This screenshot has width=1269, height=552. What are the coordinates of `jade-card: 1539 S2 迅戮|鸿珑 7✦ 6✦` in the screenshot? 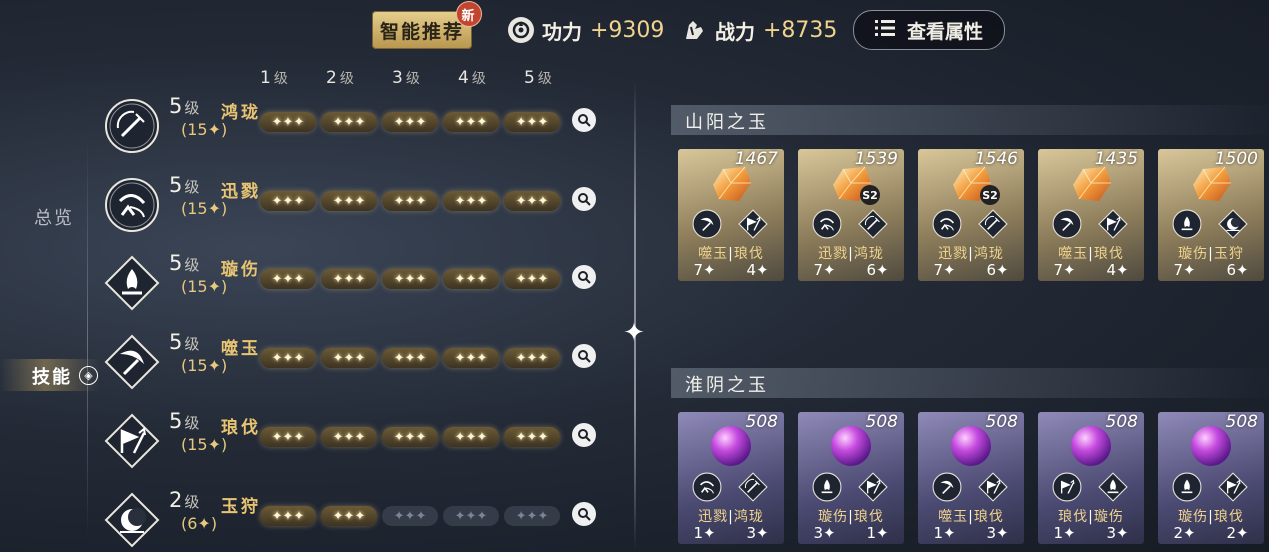 It's located at (851, 215).